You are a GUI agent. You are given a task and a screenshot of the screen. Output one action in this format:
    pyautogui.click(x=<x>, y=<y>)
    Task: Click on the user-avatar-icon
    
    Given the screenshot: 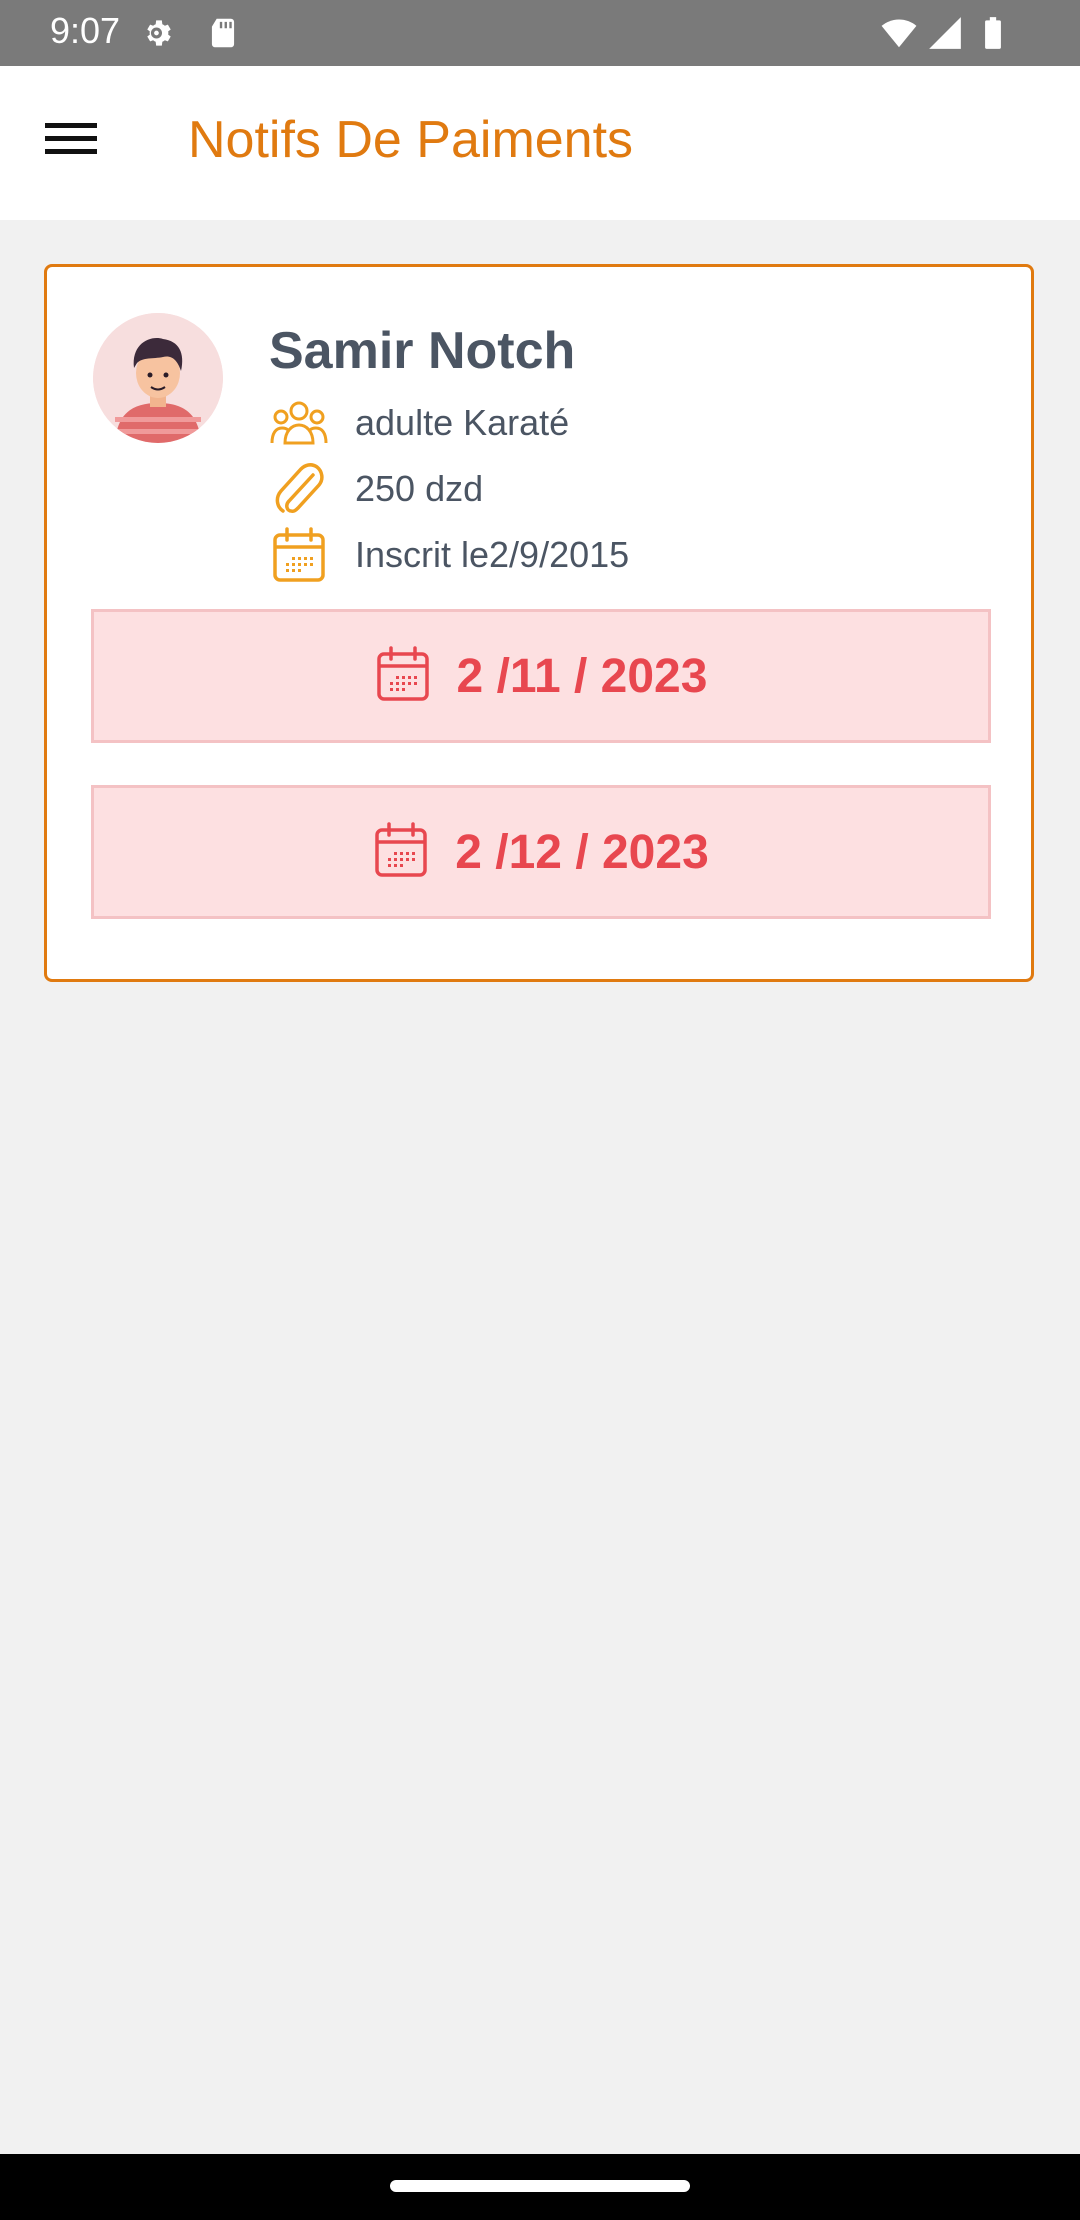 What is the action you would take?
    pyautogui.click(x=158, y=378)
    